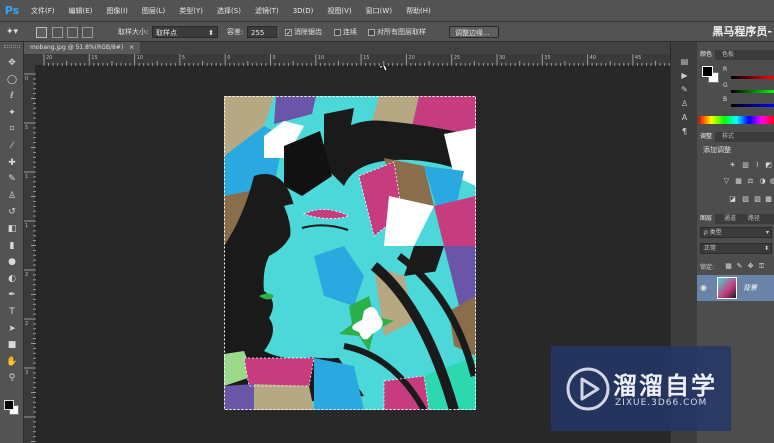  What do you see at coordinates (736, 232) in the screenshot?
I see `layer-filter-select: ρ 类型 ▾` at bounding box center [736, 232].